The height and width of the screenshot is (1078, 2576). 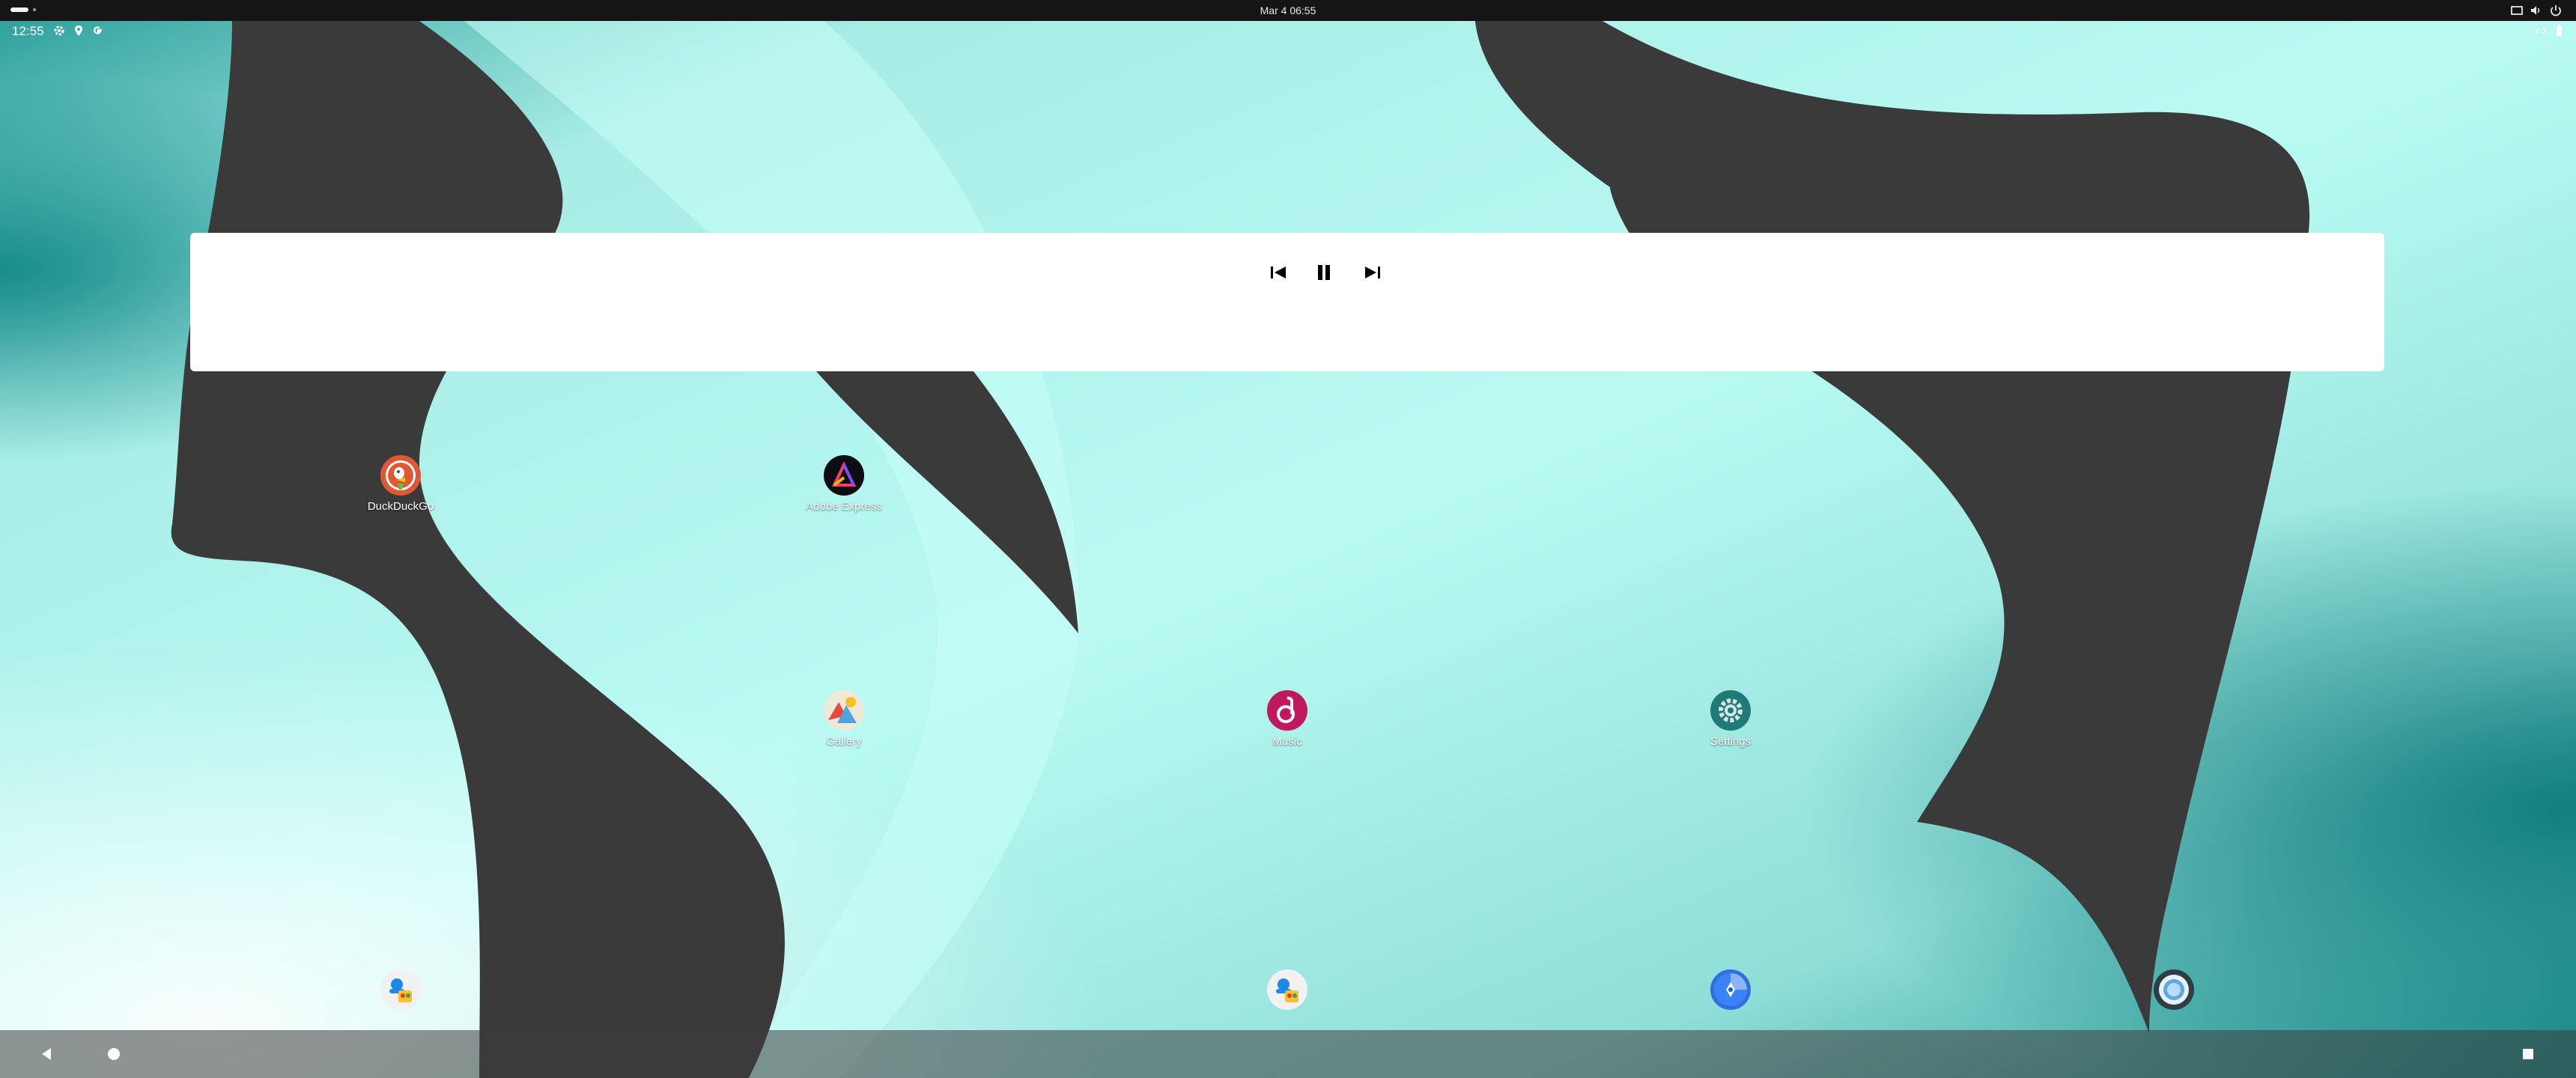 I want to click on music-icon, so click(x=1287, y=710).